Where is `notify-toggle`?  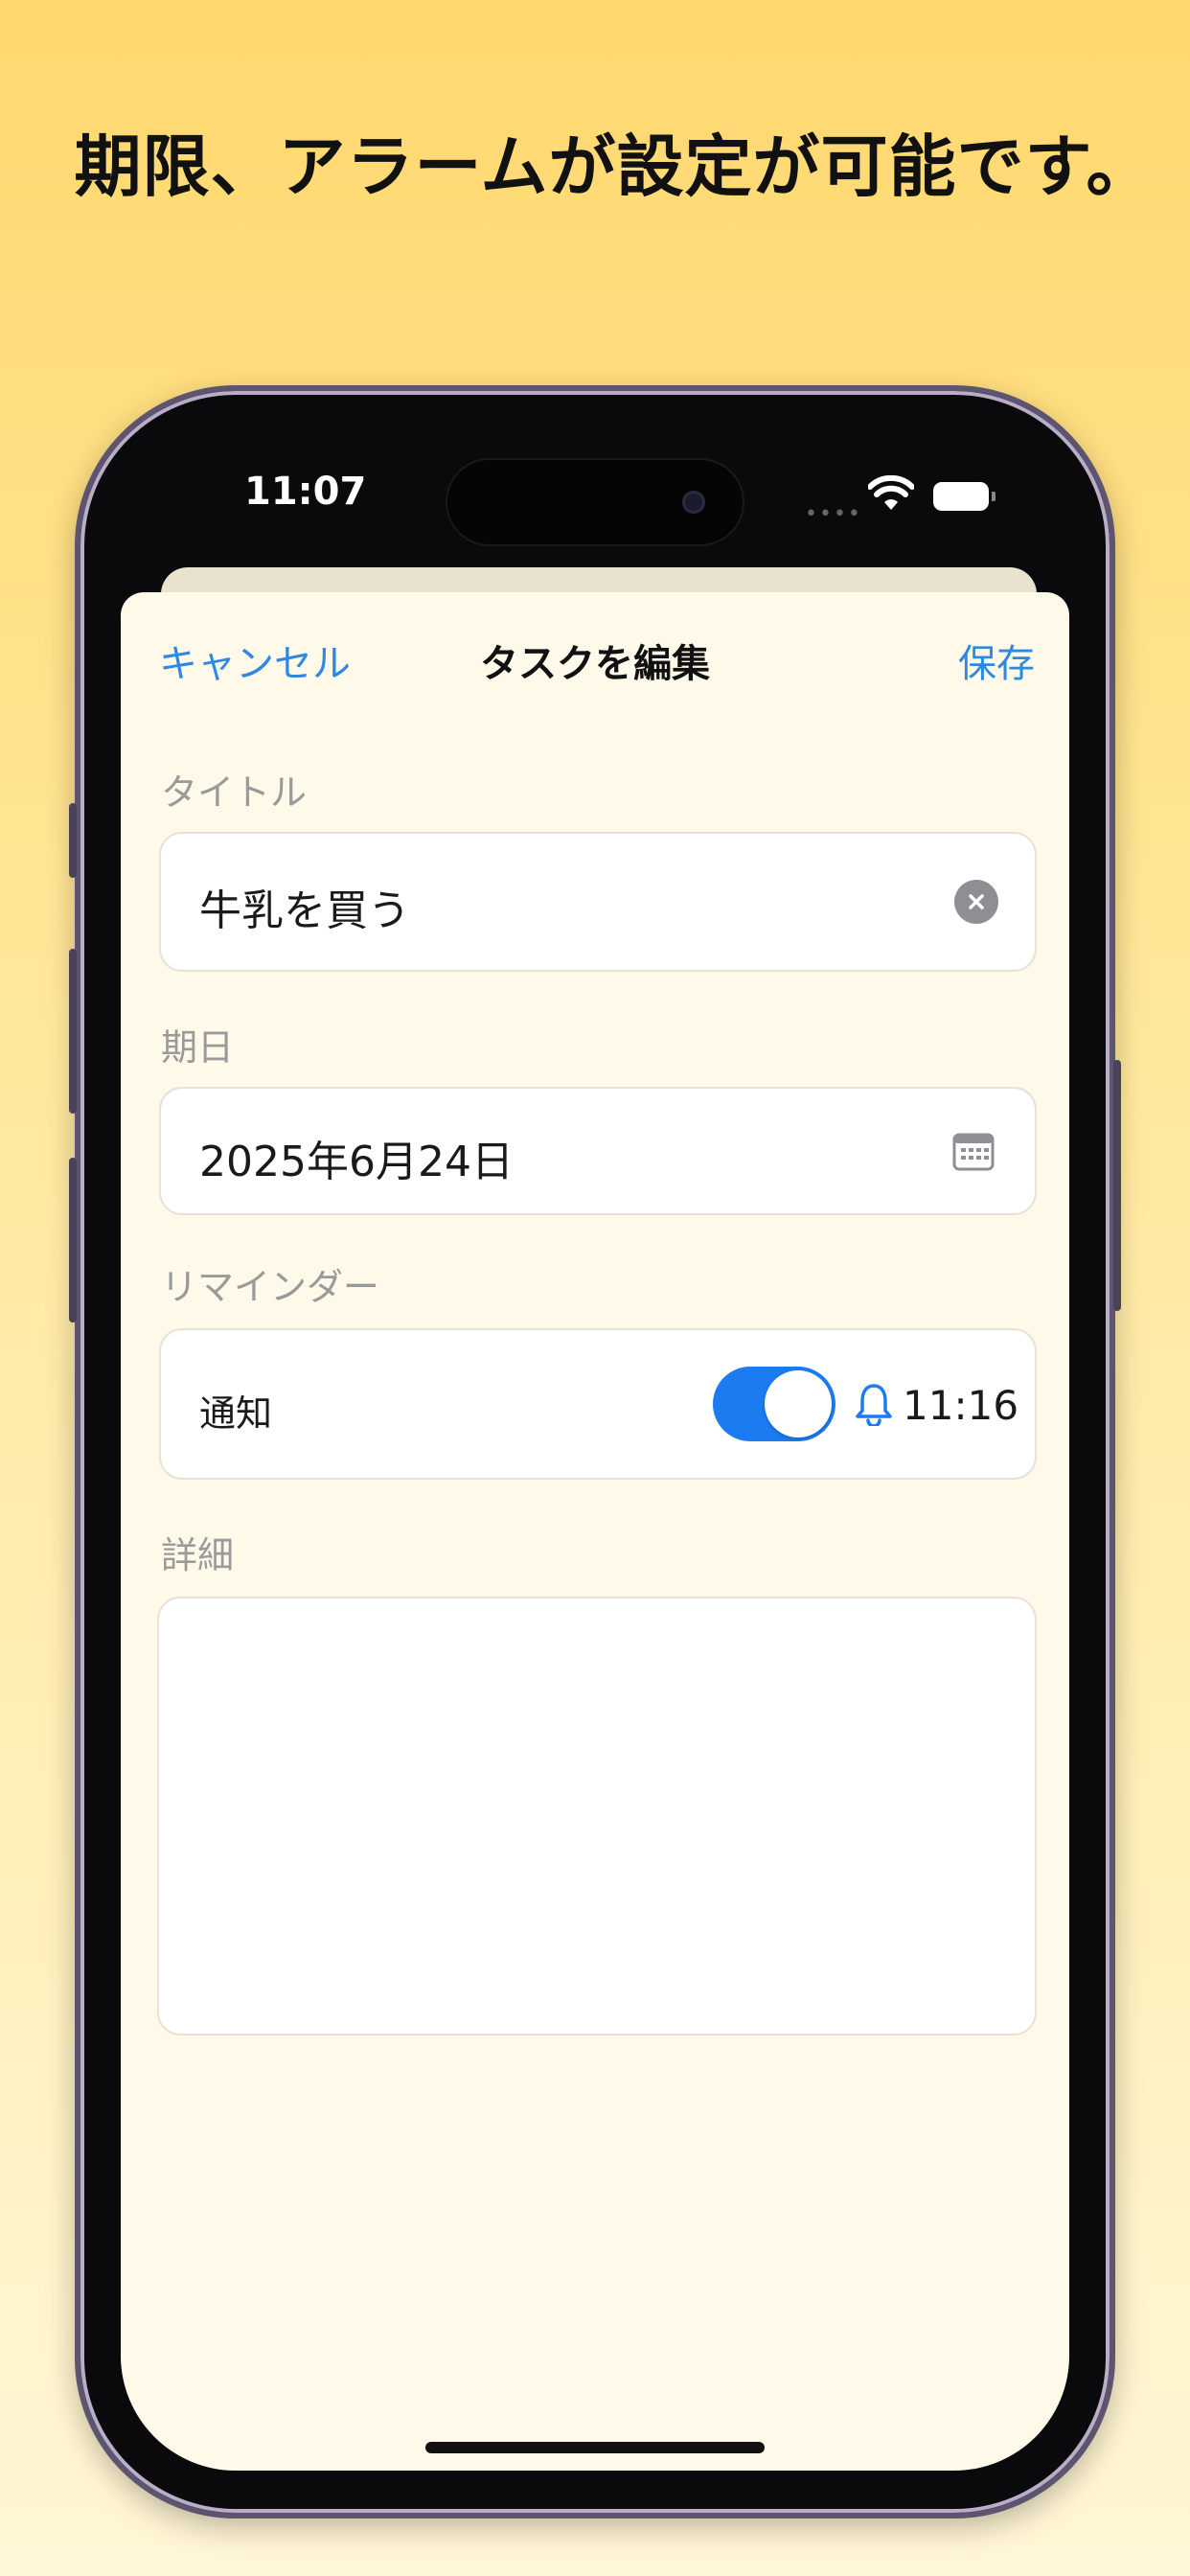
notify-toggle is located at coordinates (774, 1404).